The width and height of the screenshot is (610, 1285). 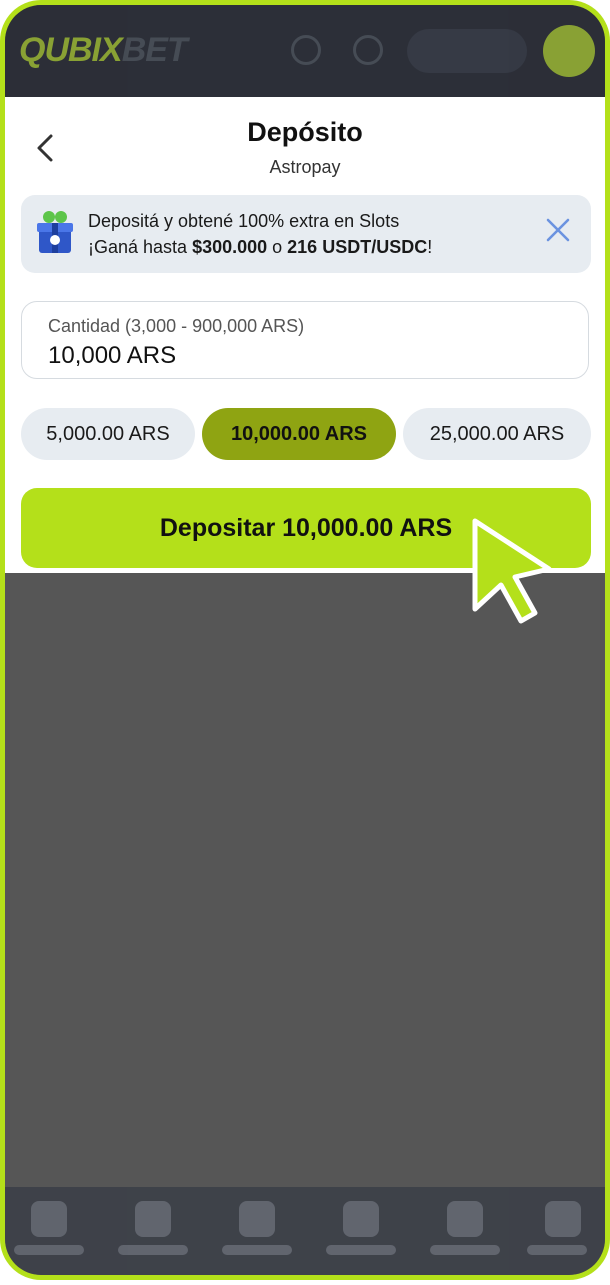 What do you see at coordinates (558, 230) in the screenshot?
I see `close-icon` at bounding box center [558, 230].